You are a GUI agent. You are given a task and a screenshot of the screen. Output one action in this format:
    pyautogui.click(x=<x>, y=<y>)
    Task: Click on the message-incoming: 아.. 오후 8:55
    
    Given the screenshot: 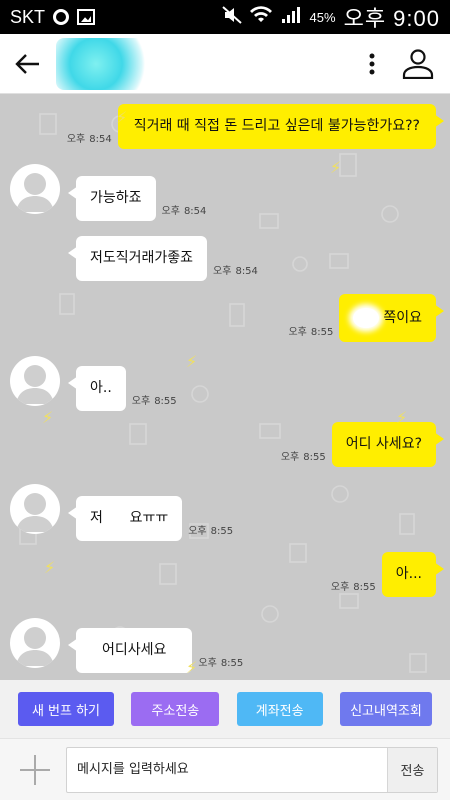 What is the action you would take?
    pyautogui.click(x=125, y=388)
    